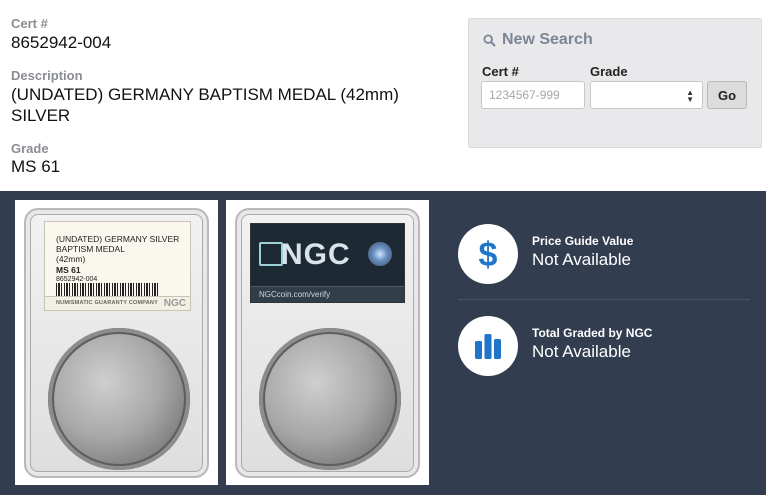 The width and height of the screenshot is (766, 495). Describe the element at coordinates (47, 75) in the screenshot. I see `description-label: Description` at that location.